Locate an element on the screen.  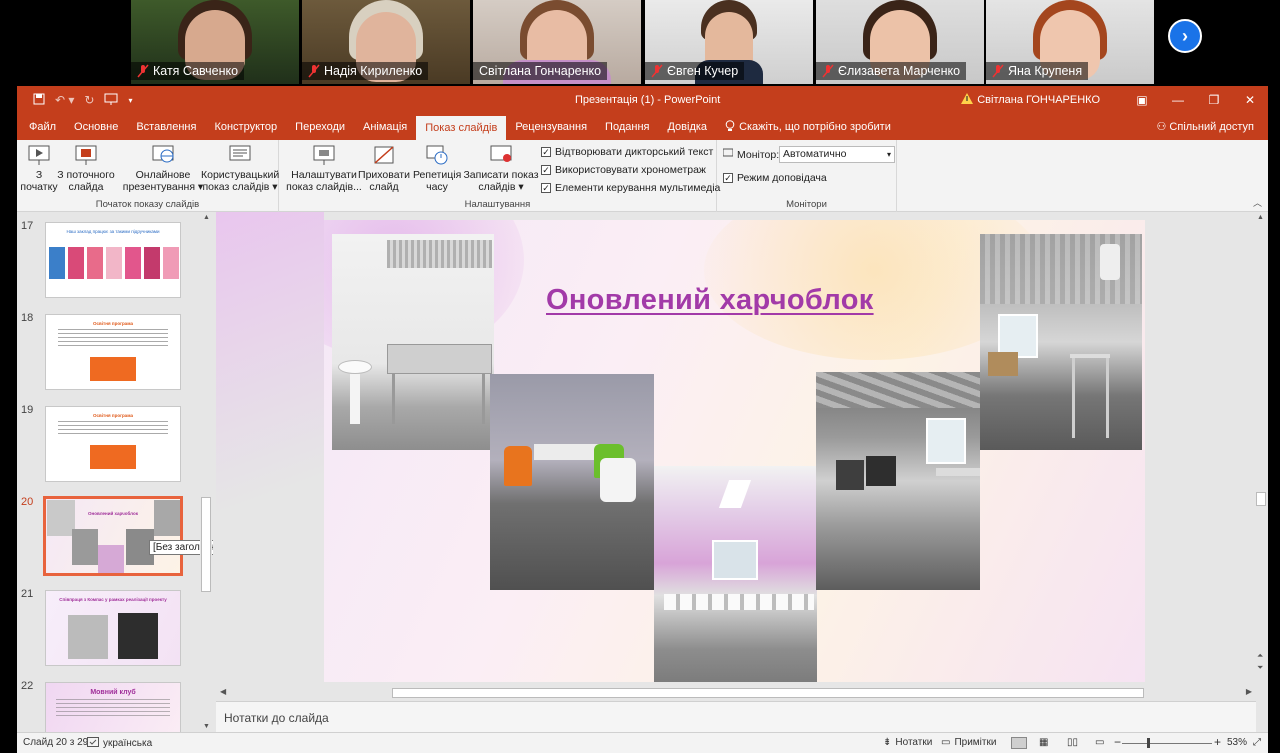
slide-counter-text: Слайд 20 з 29 is located at coordinates (56, 742).